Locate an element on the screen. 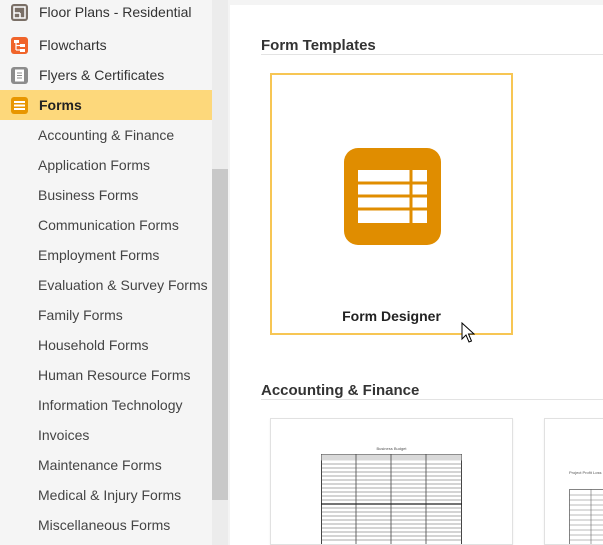  subcategory-accounting-finance: Accounting & Finance is located at coordinates (106, 135).